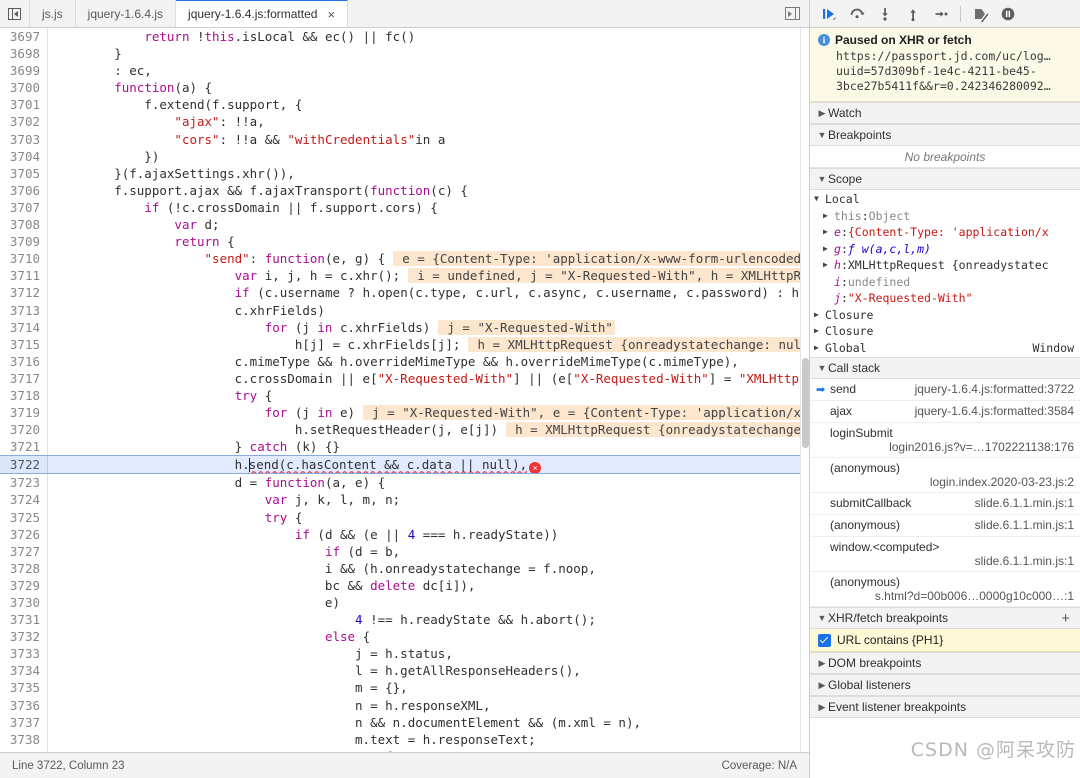 This screenshot has height=778, width=1080. I want to click on code-line-text: d = function(a, e) {, so click(428, 482).